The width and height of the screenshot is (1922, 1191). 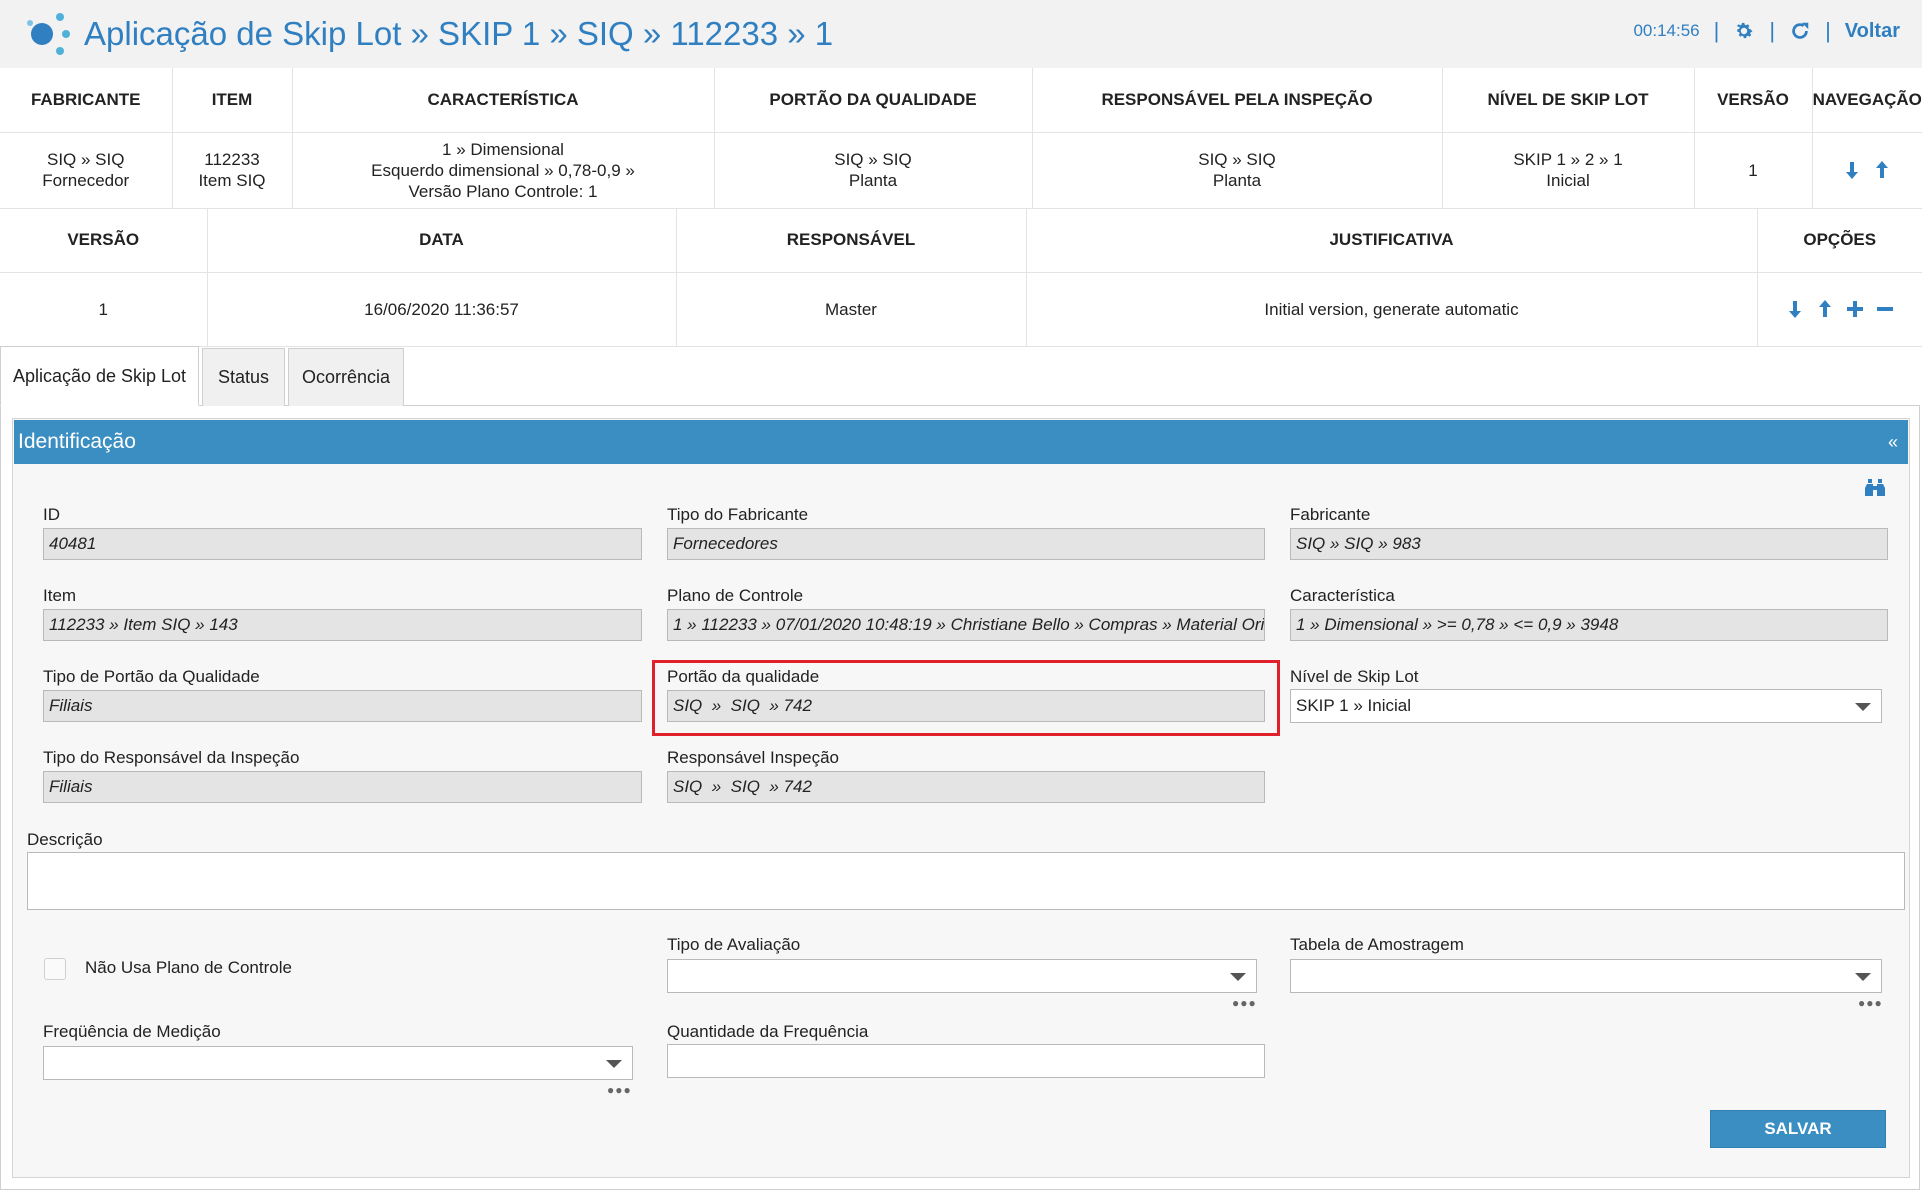 What do you see at coordinates (962, 976) in the screenshot?
I see `tipo-avaliacao-select` at bounding box center [962, 976].